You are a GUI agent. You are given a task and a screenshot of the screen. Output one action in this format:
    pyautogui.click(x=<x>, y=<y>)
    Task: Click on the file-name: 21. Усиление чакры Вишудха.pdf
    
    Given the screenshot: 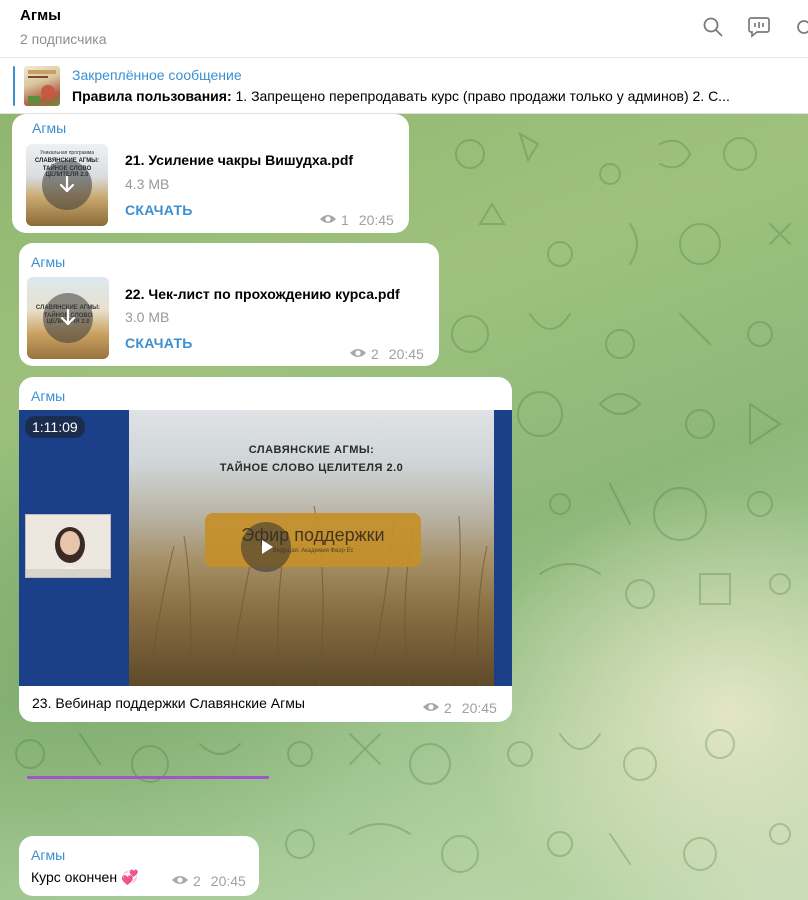 What is the action you would take?
    pyautogui.click(x=239, y=160)
    